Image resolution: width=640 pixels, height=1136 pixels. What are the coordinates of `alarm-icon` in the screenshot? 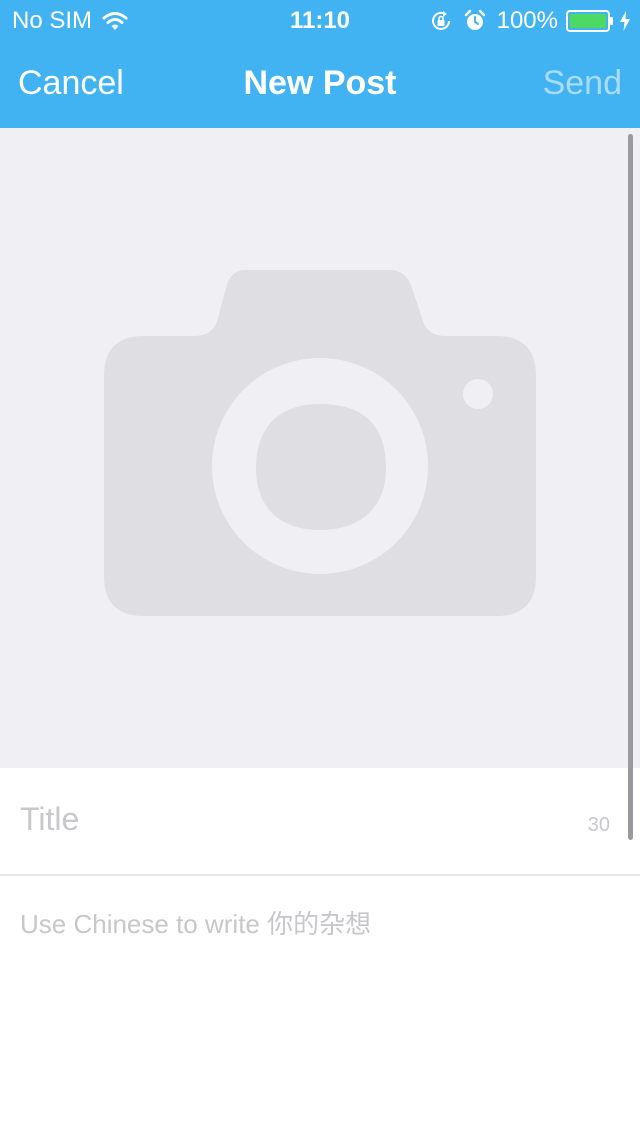 It's located at (474, 19).